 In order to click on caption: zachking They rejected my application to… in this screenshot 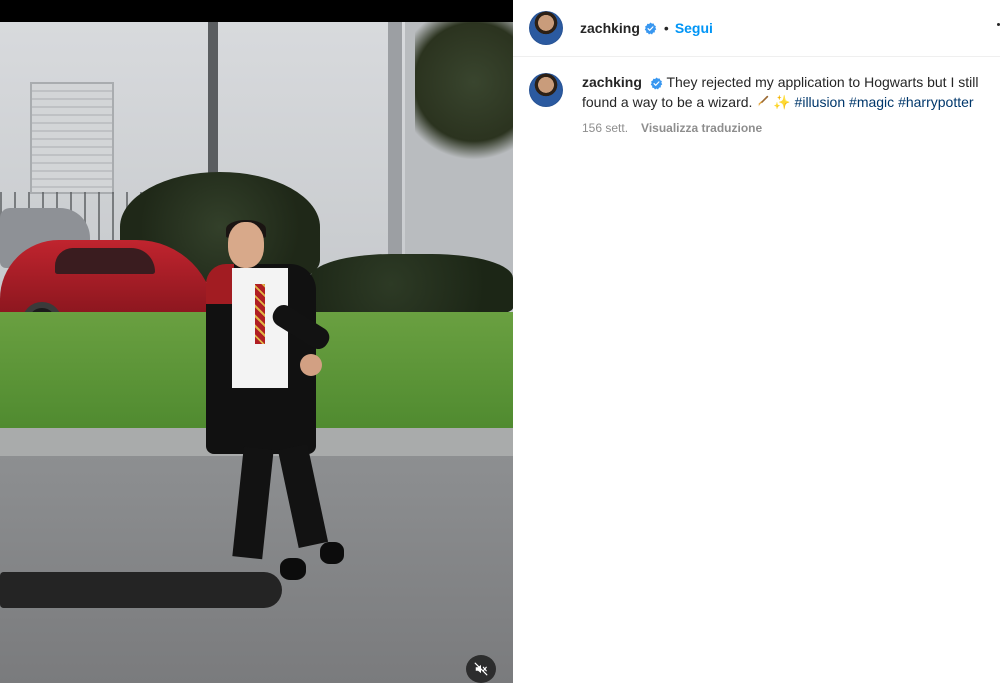, I will do `click(791, 92)`.